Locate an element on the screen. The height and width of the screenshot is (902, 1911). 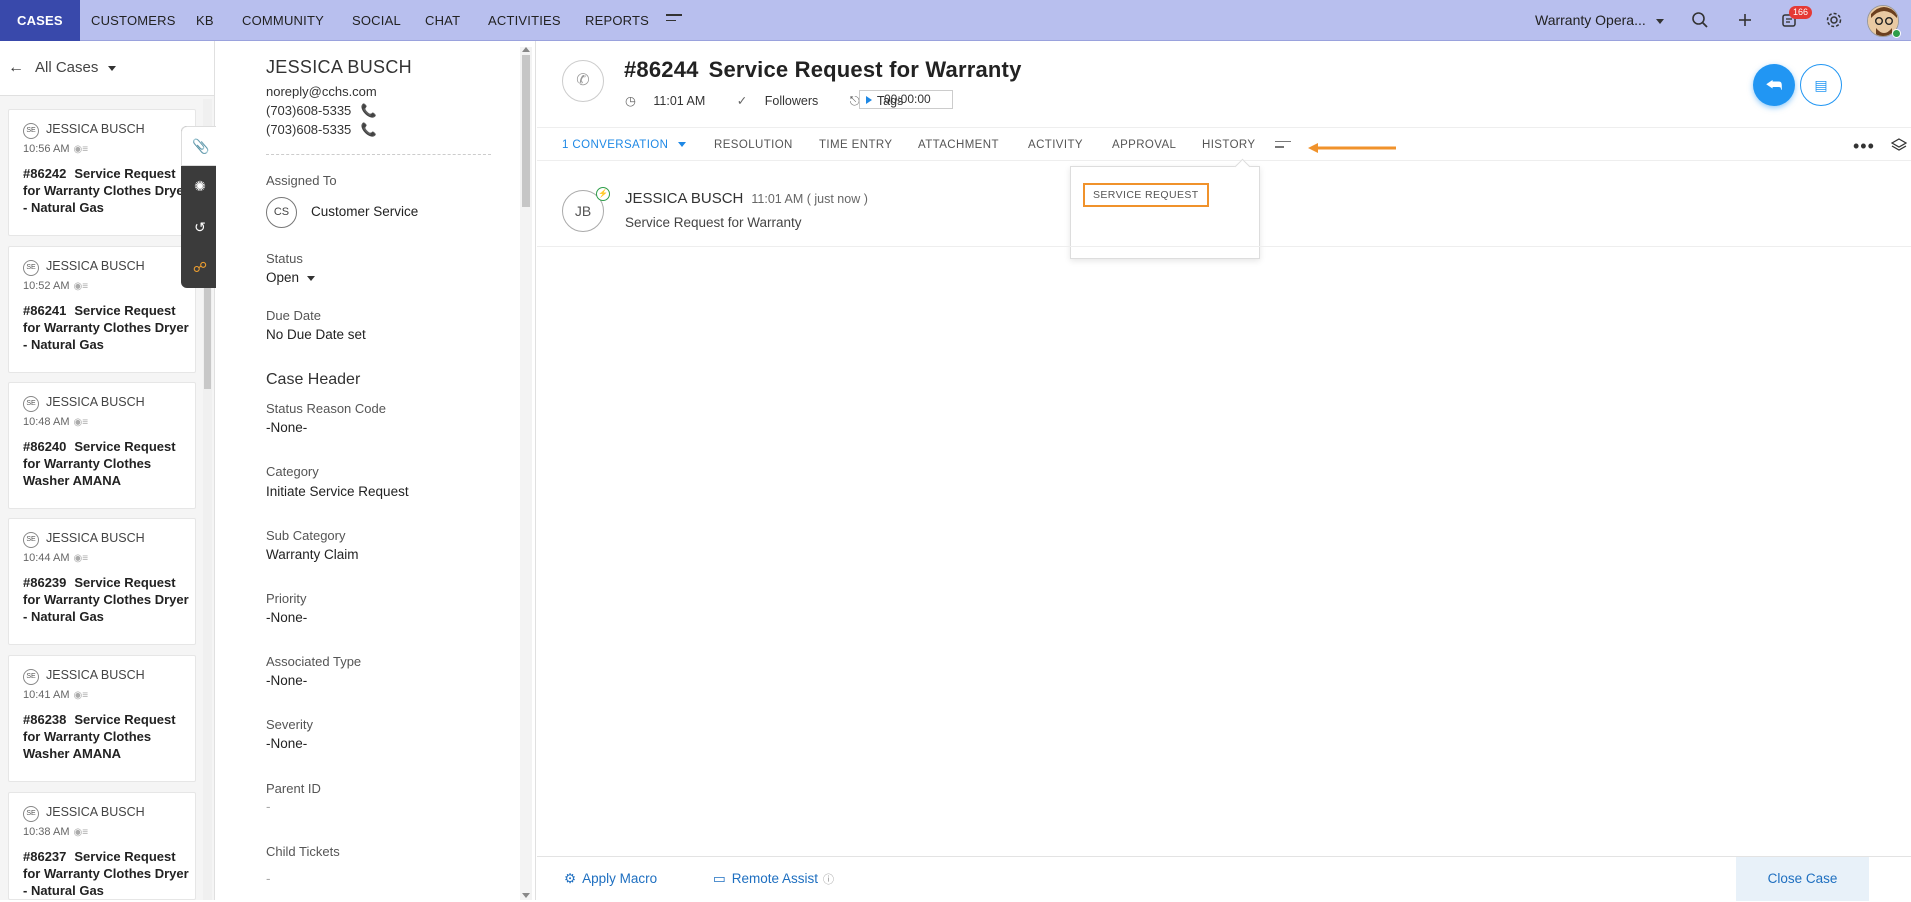
more-options-icon: ••• is located at coordinates (1864, 146).